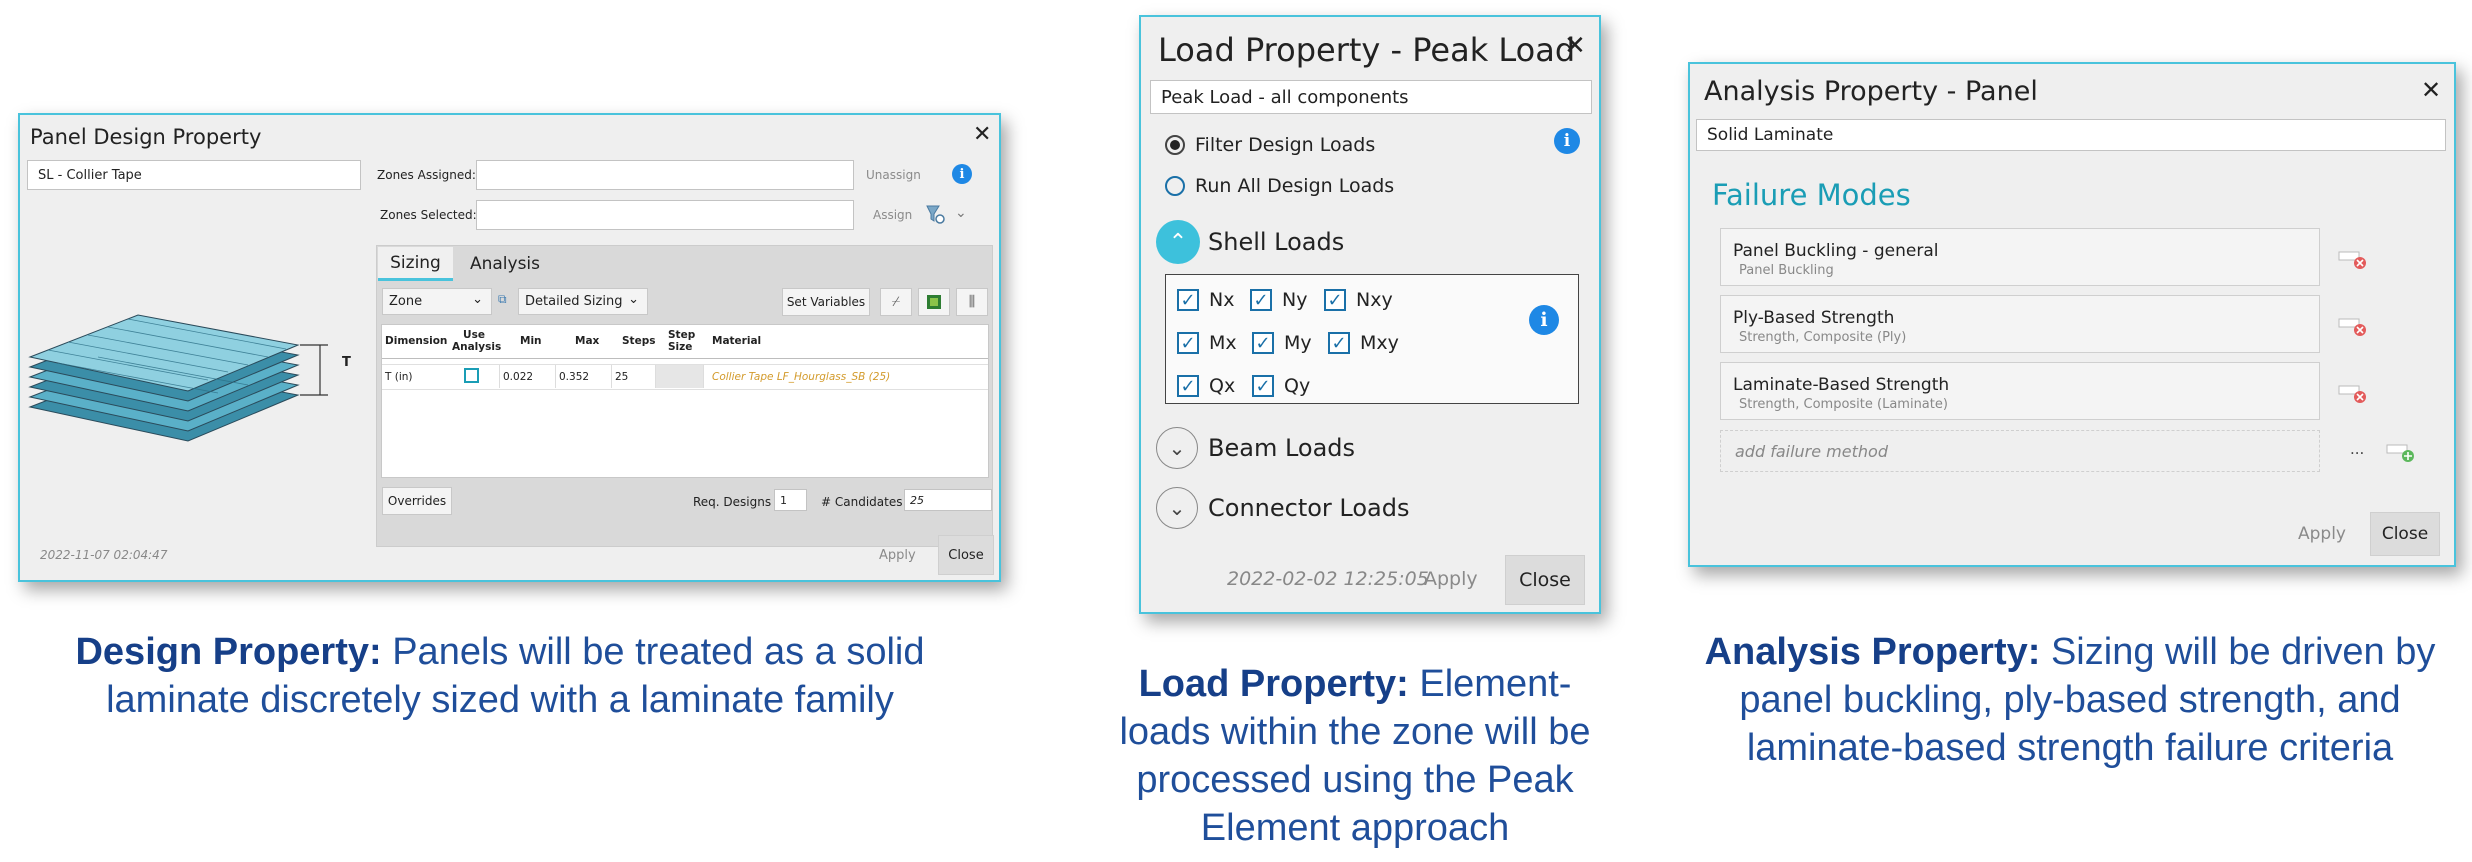 The height and width of the screenshot is (862, 2472). Describe the element at coordinates (2401, 455) in the screenshot. I see `add-icon` at that location.